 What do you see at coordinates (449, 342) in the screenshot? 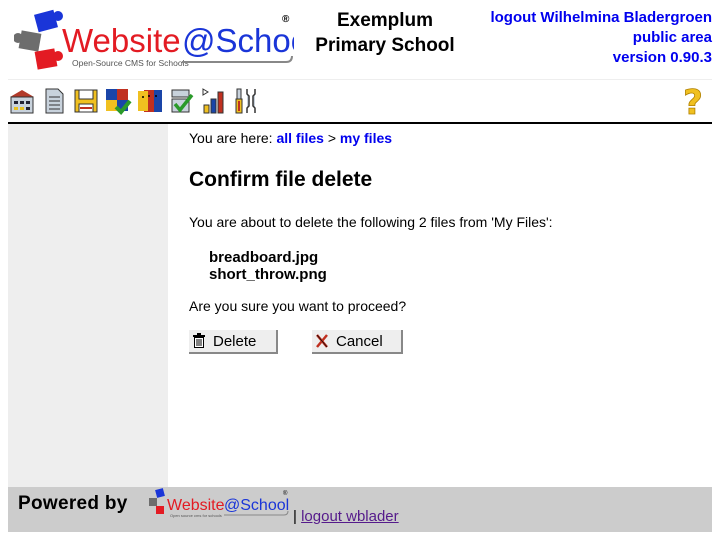
I see `button-row: Delete Cancel` at bounding box center [449, 342].